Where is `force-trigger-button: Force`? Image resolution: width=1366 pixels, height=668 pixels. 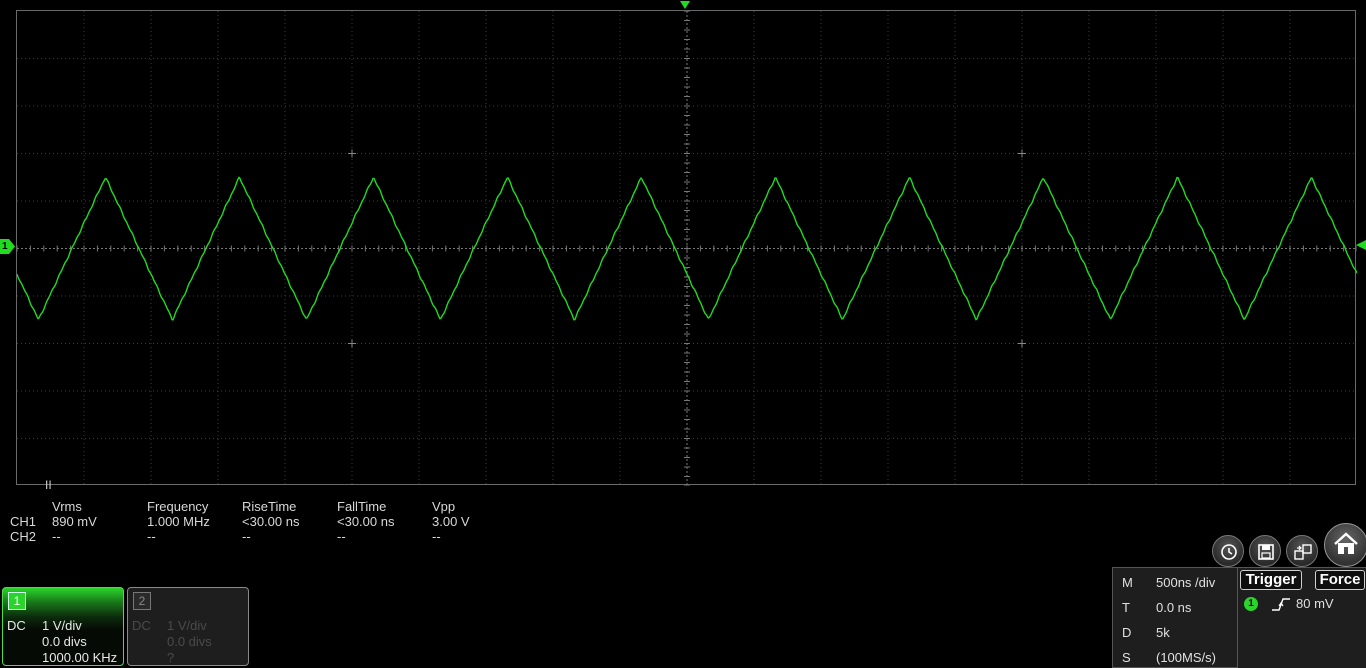
force-trigger-button: Force is located at coordinates (1340, 580).